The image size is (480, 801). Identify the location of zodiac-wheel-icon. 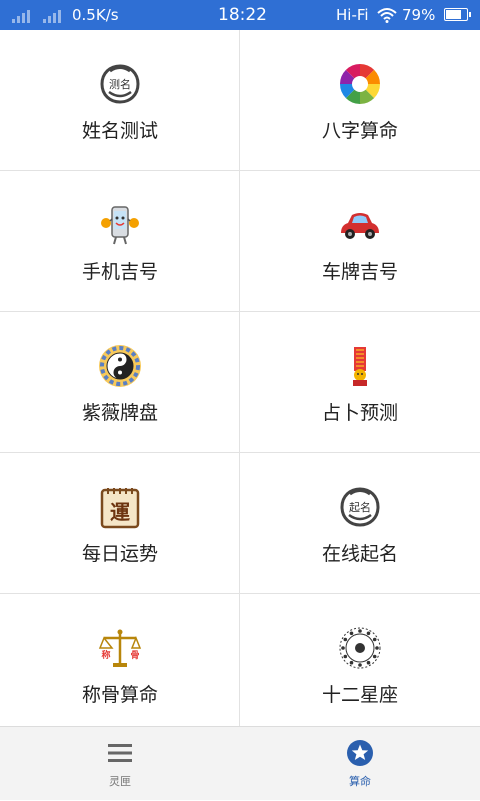
(360, 648).